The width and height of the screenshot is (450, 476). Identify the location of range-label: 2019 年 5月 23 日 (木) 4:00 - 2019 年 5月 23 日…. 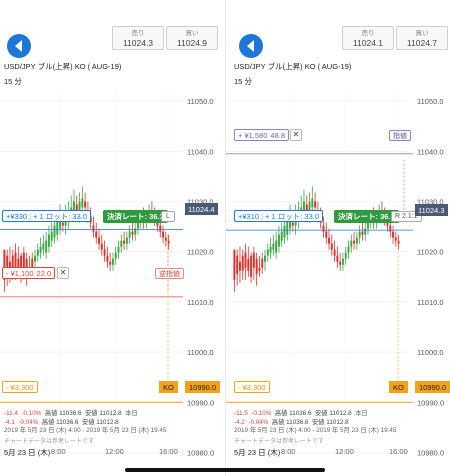
(85, 430).